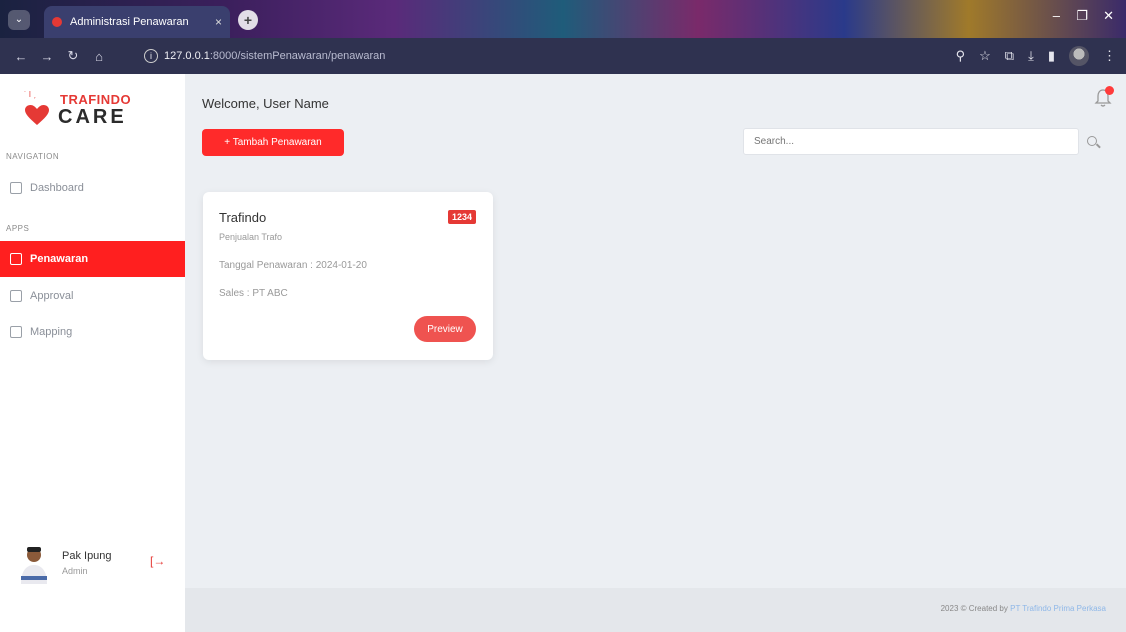  Describe the element at coordinates (92, 296) in the screenshot. I see `sidebar-item-approval: Approval` at that location.